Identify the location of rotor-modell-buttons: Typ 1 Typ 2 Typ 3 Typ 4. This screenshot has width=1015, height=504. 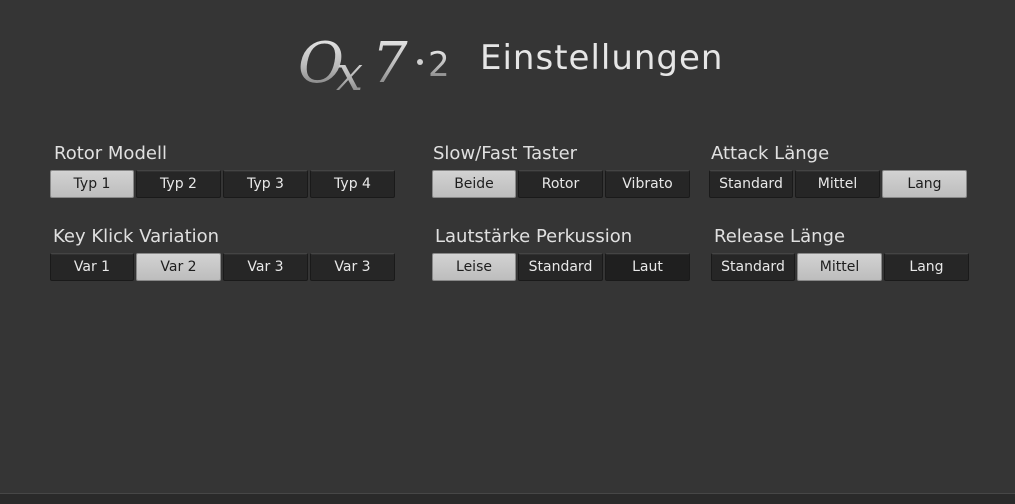
(223, 184).